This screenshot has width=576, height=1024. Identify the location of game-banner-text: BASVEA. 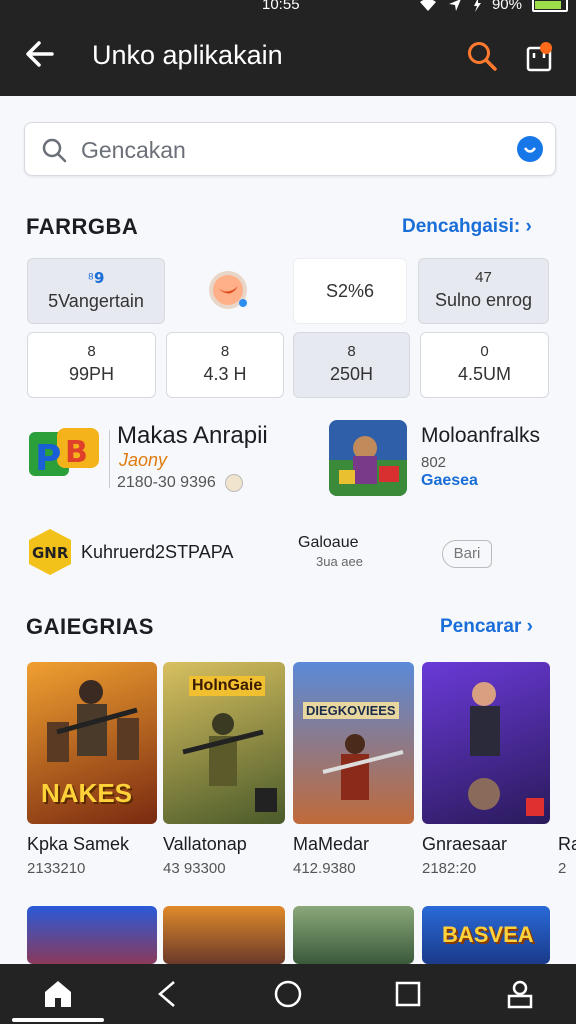
(488, 934).